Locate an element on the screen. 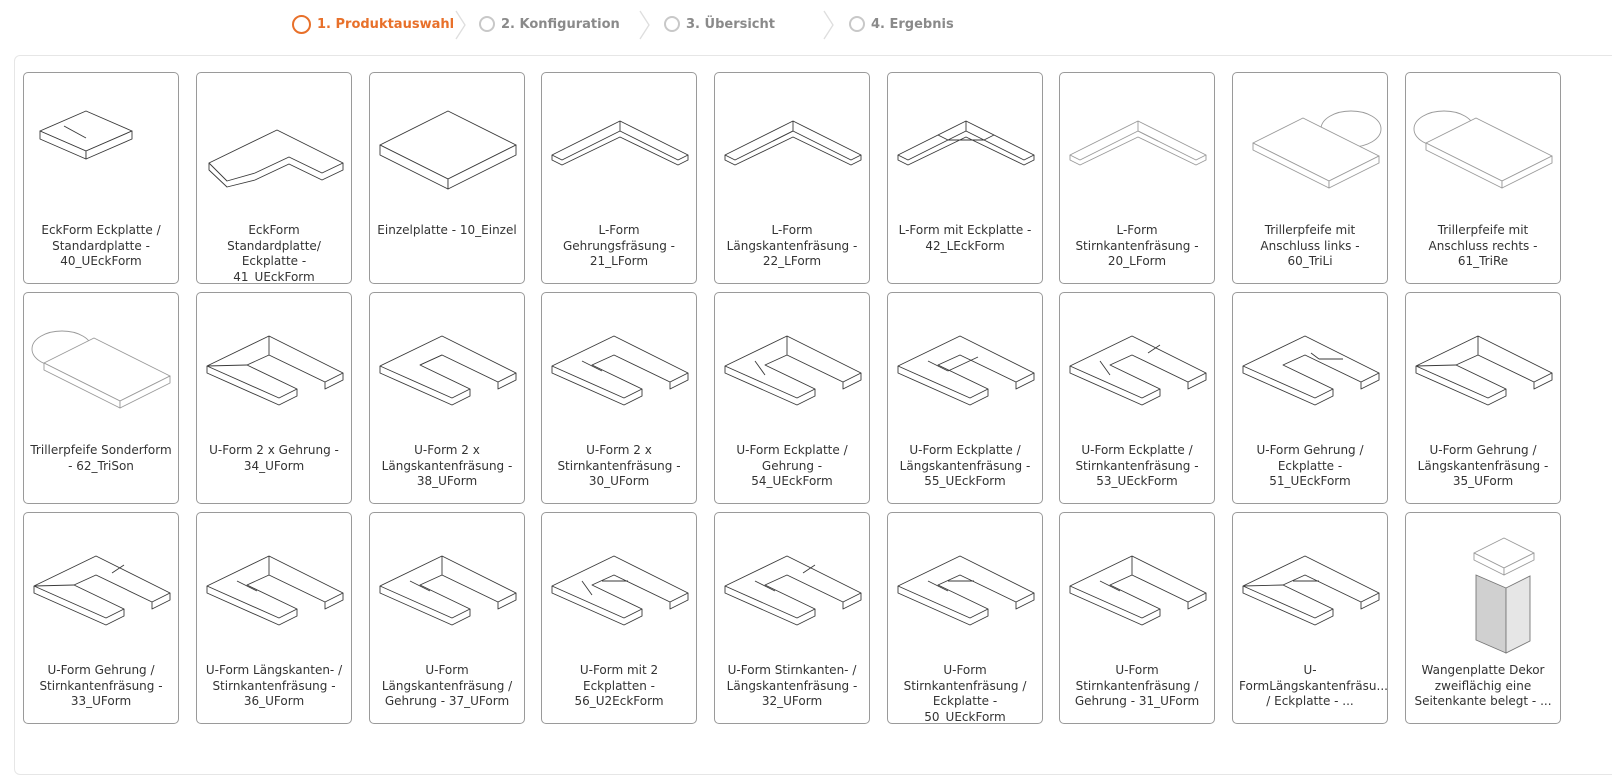 The width and height of the screenshot is (1612, 775). l-form-stirnkante-icon is located at coordinates (1138, 143).